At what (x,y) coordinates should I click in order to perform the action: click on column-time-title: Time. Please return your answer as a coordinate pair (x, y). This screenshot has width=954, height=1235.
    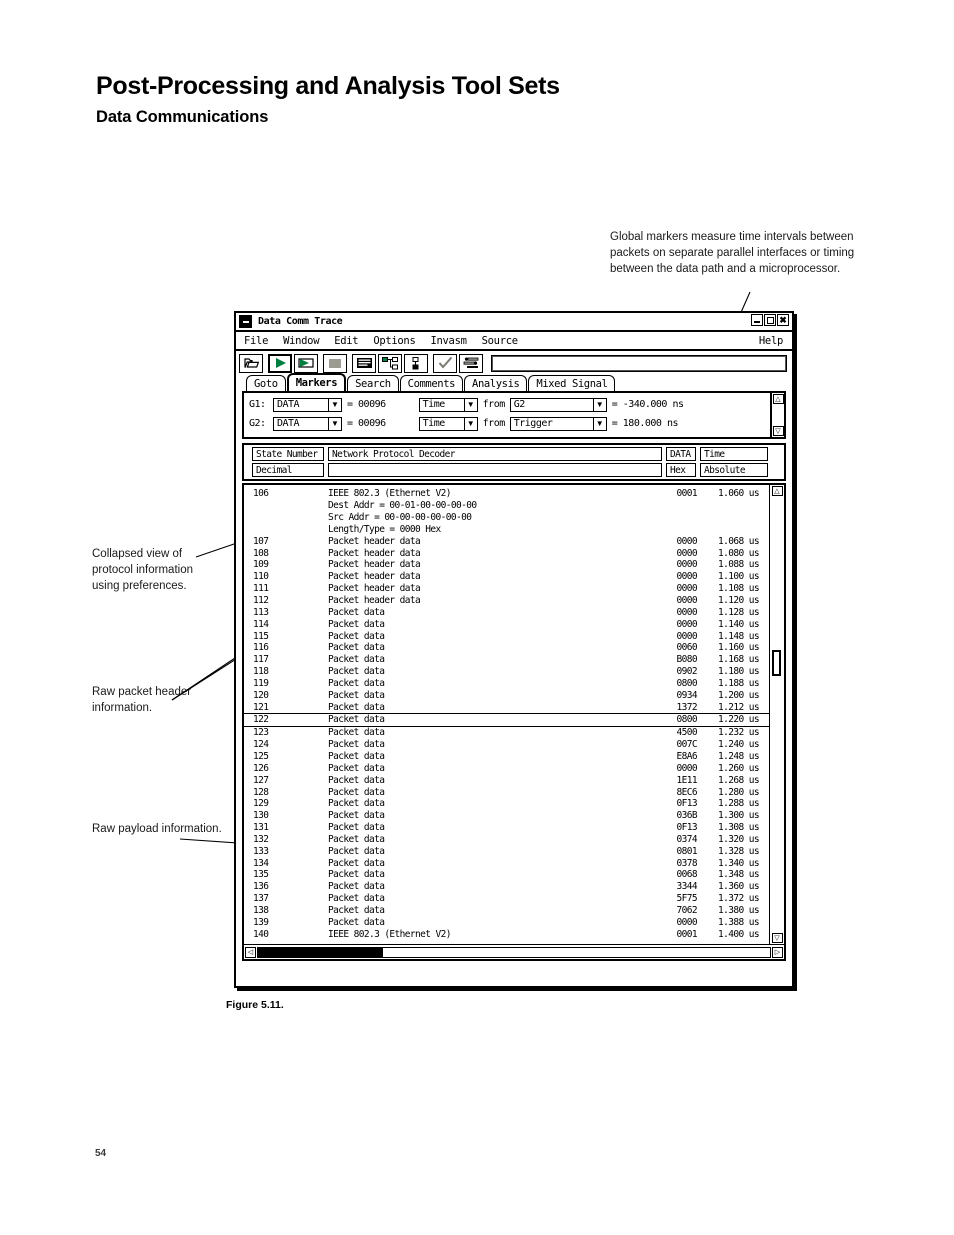
    Looking at the image, I should click on (734, 454).